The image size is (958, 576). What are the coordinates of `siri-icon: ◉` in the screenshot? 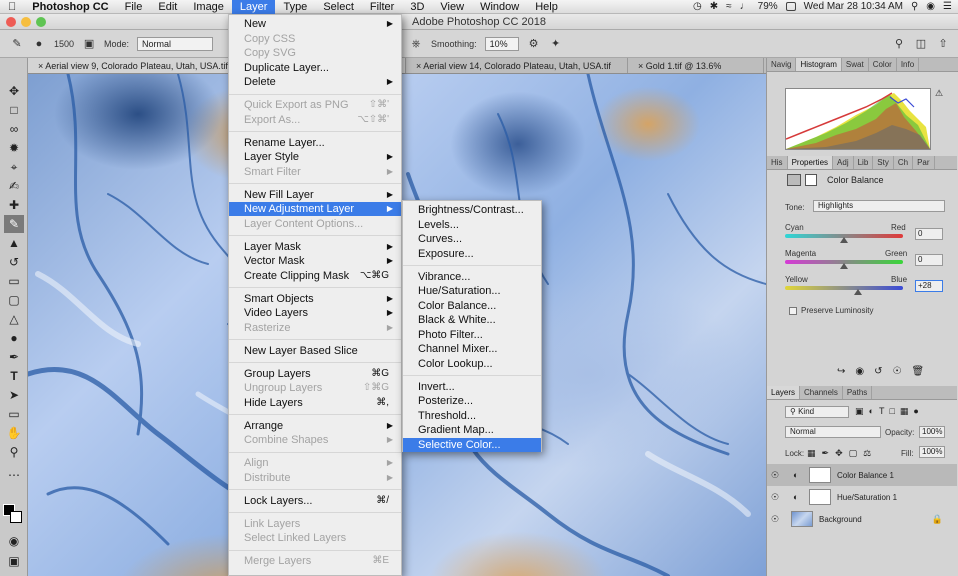 It's located at (930, 6).